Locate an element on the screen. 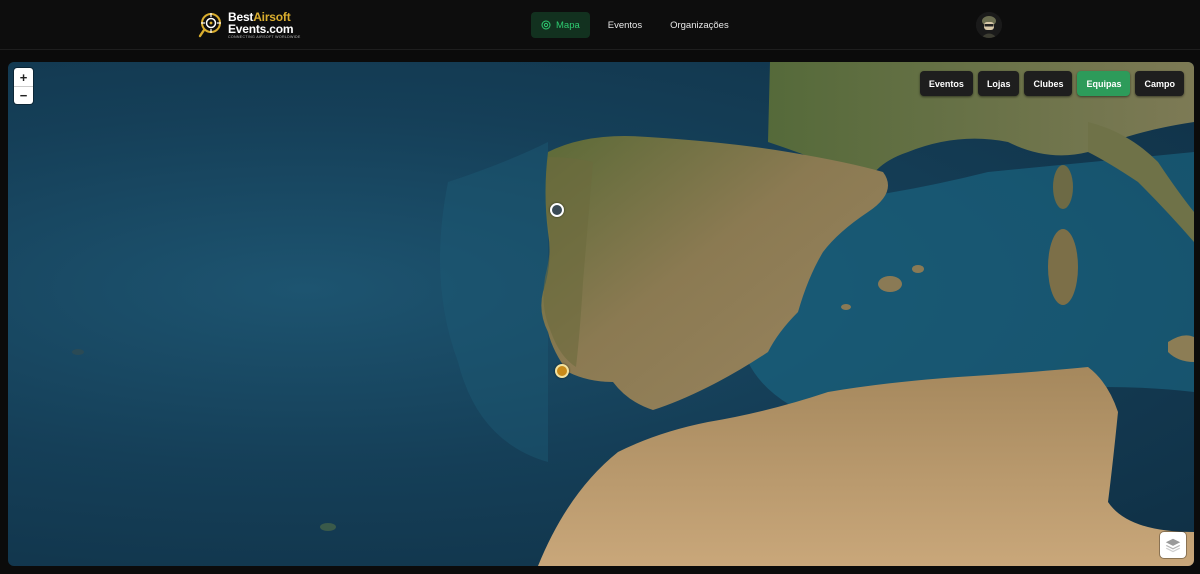 This screenshot has width=1200, height=574. crosshair-logo-icon is located at coordinates (209, 25).